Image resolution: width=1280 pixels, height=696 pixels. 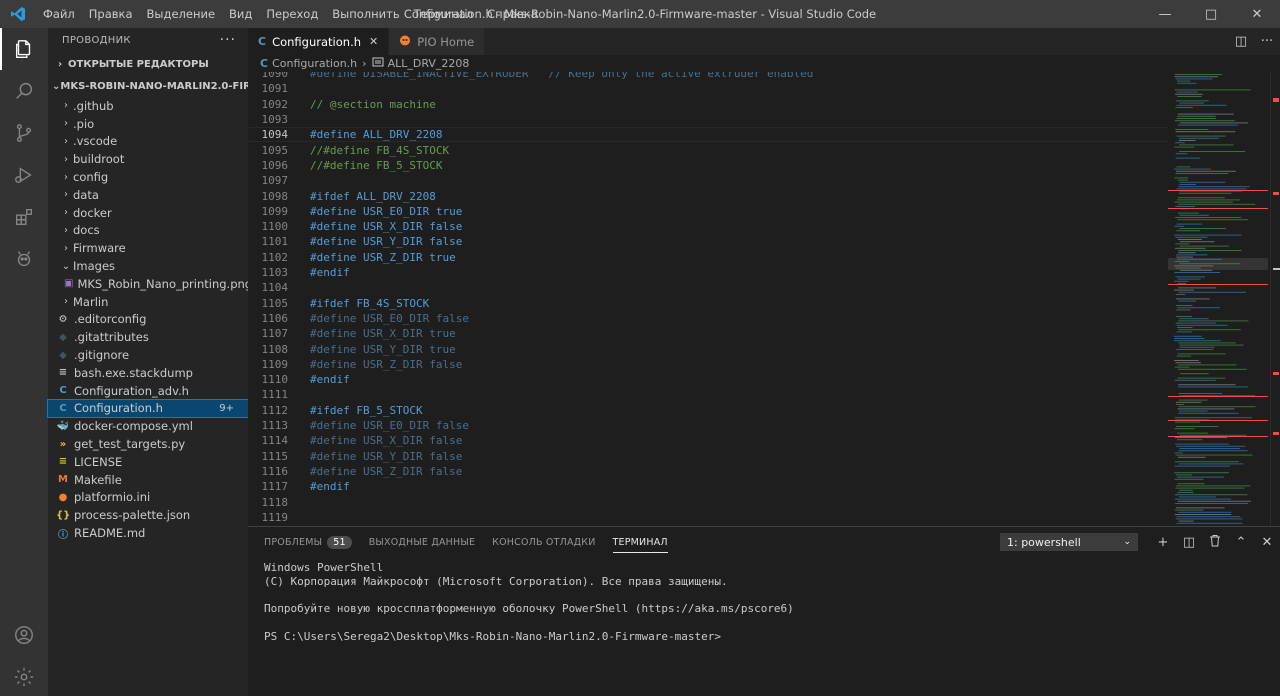 What do you see at coordinates (148, 64) in the screenshot?
I see `open-editors-section: › ОТКРЫТЫЕ РЕДАКТОРЫ` at bounding box center [148, 64].